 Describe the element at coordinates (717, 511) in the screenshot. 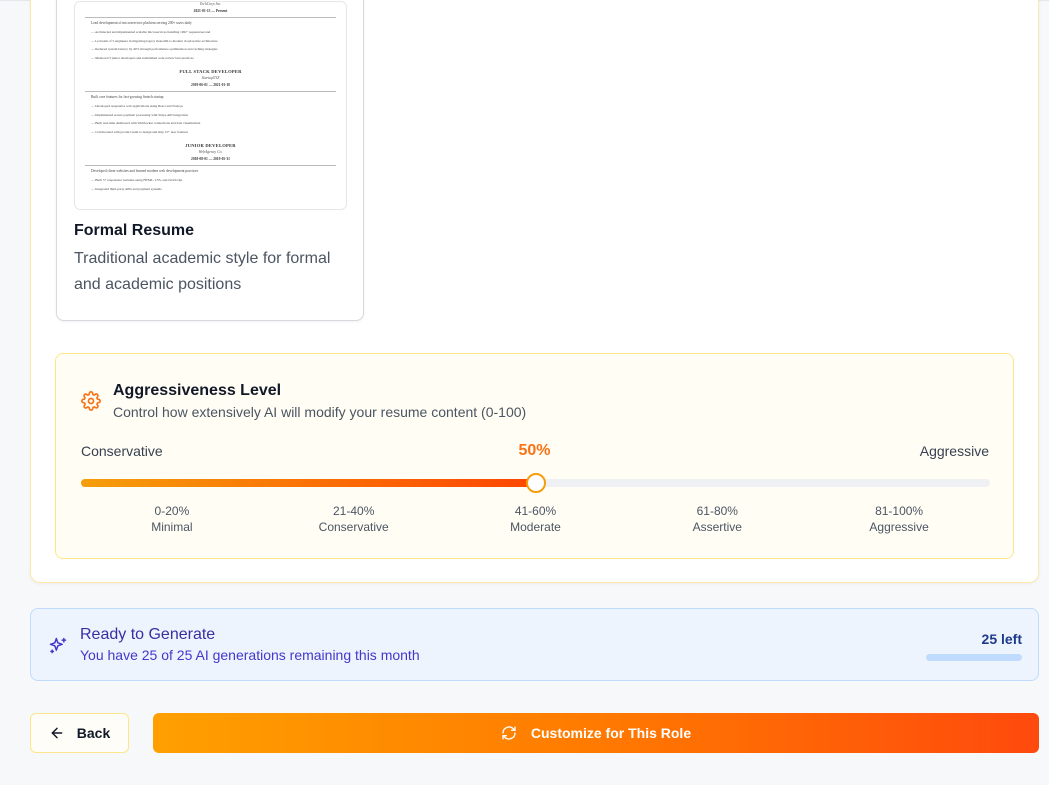

I see `scale-tick-range: 61-80%` at that location.